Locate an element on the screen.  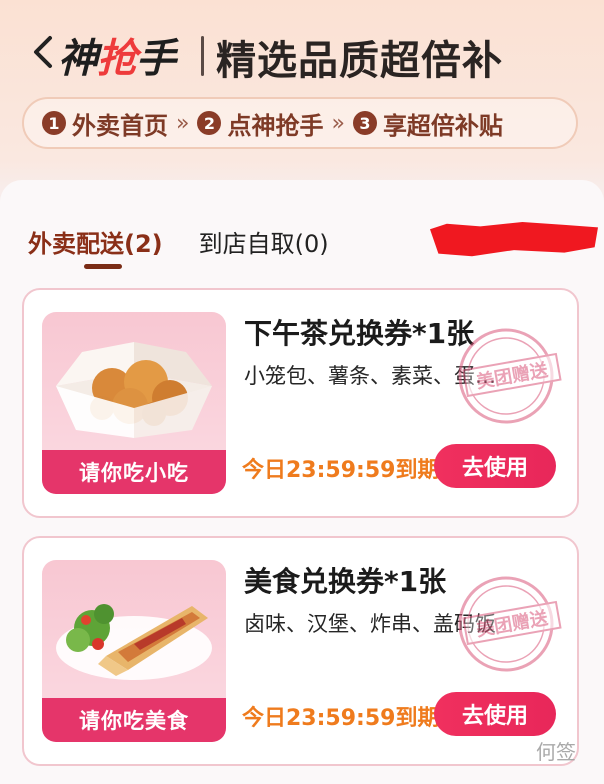
step-1: 1 外卖首页 is located at coordinates (105, 123).